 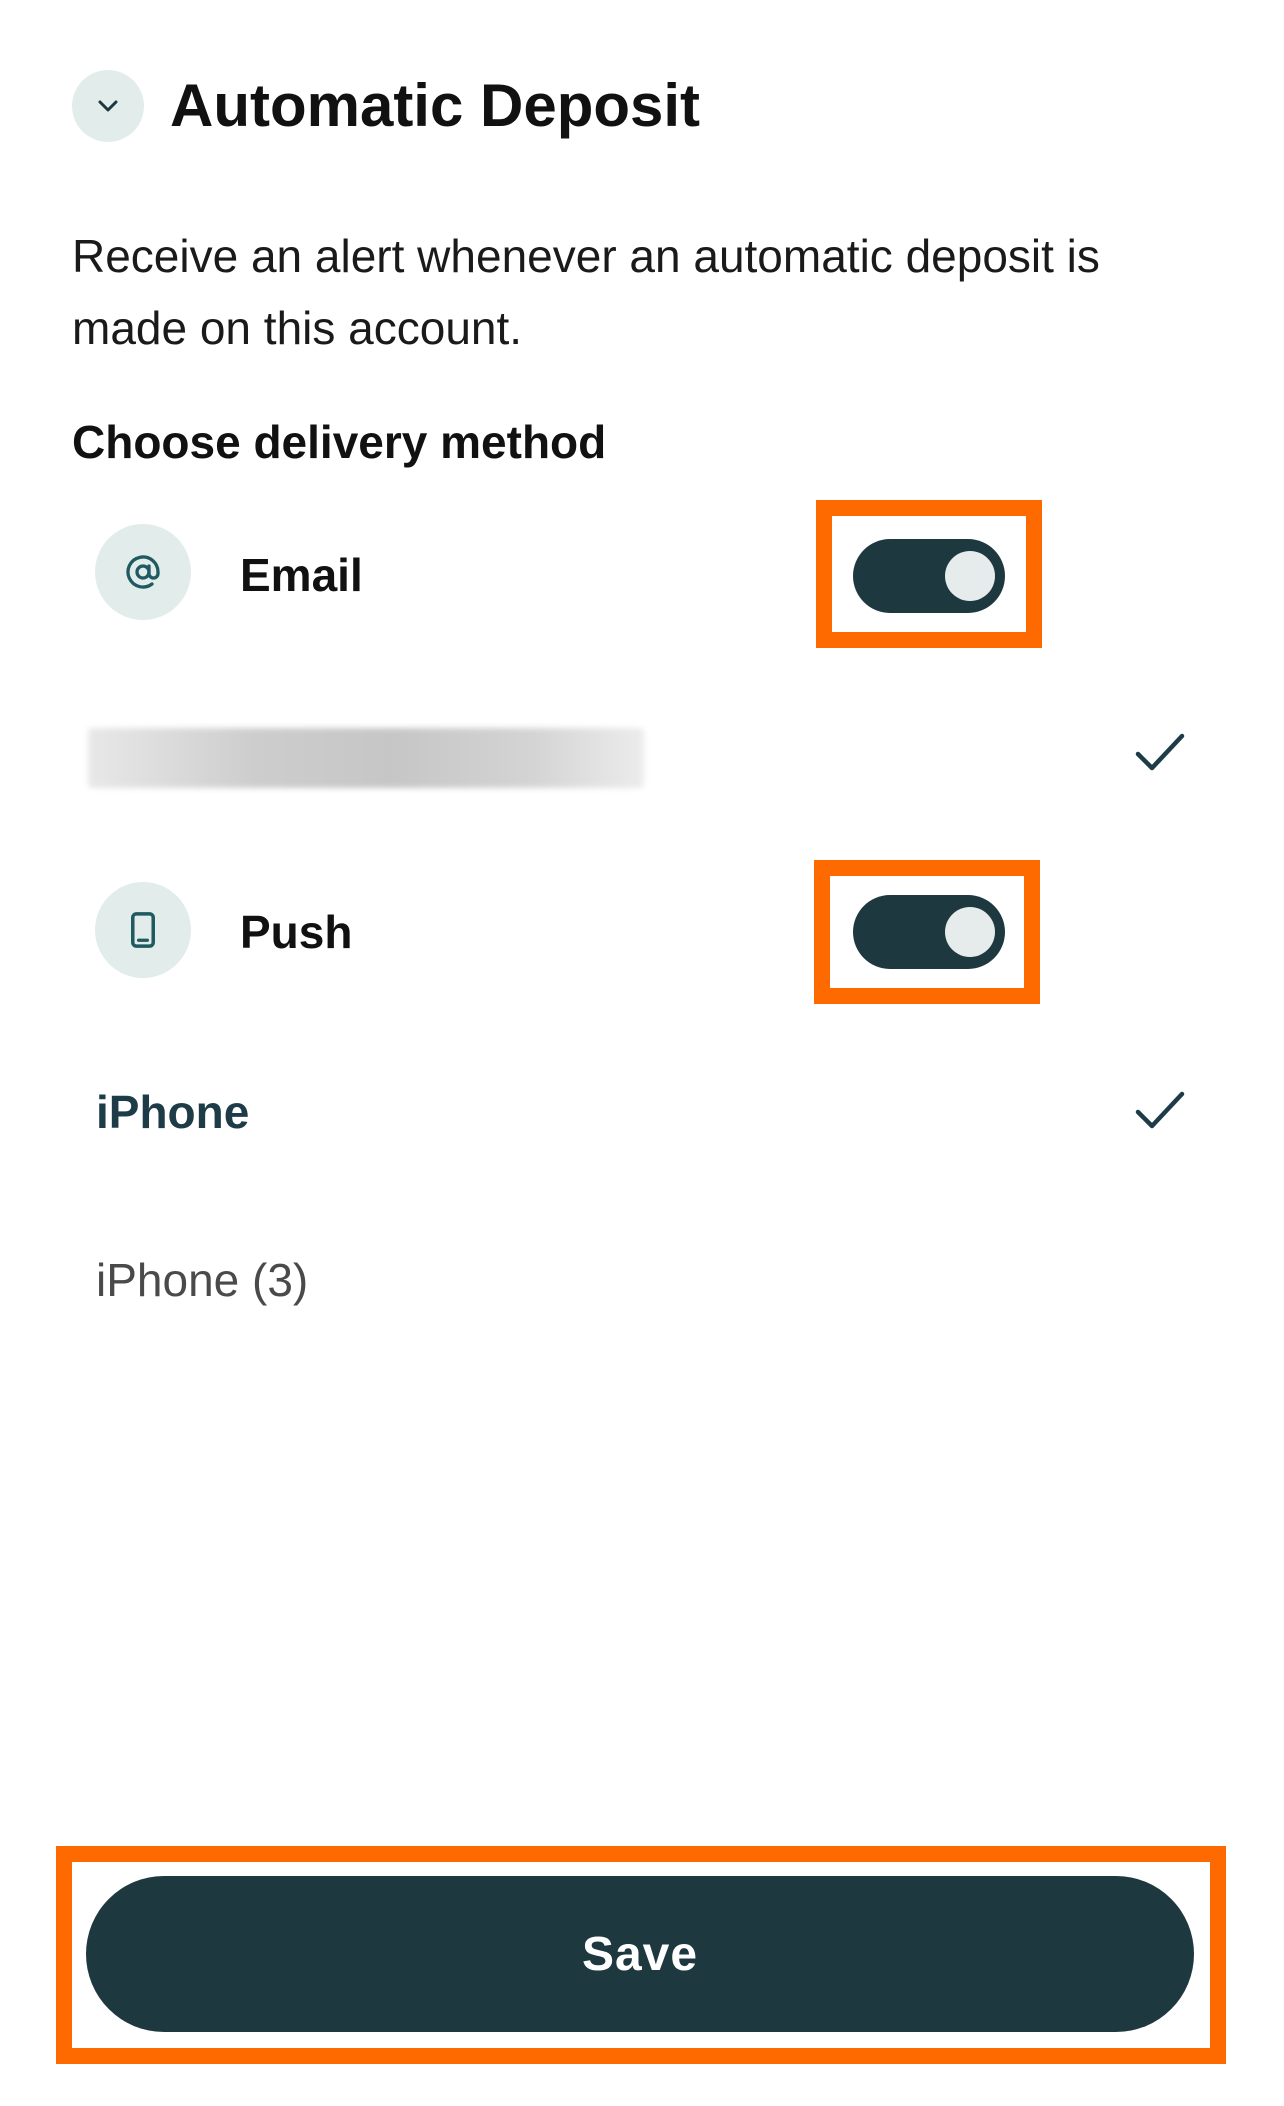 What do you see at coordinates (172, 1112) in the screenshot?
I see `device-option-iphone: iPhone` at bounding box center [172, 1112].